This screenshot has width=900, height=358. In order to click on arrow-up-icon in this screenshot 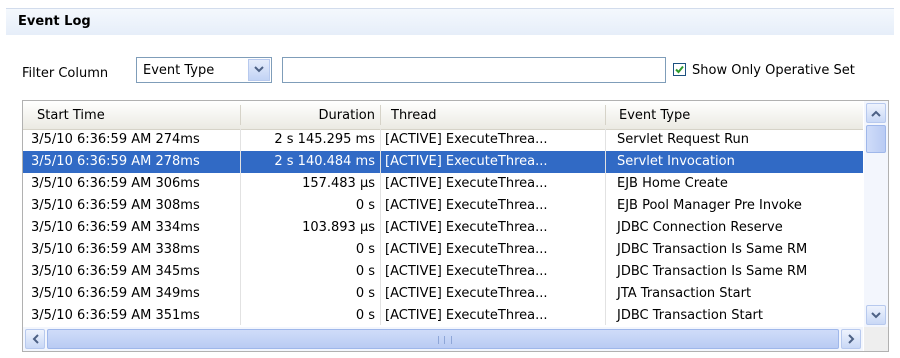, I will do `click(876, 113)`.